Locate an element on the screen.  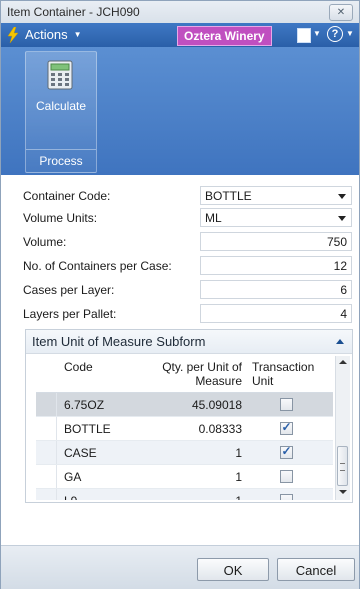
field-containers-per-case: No. of Containers per Case: 12 is located at coordinates (188, 266).